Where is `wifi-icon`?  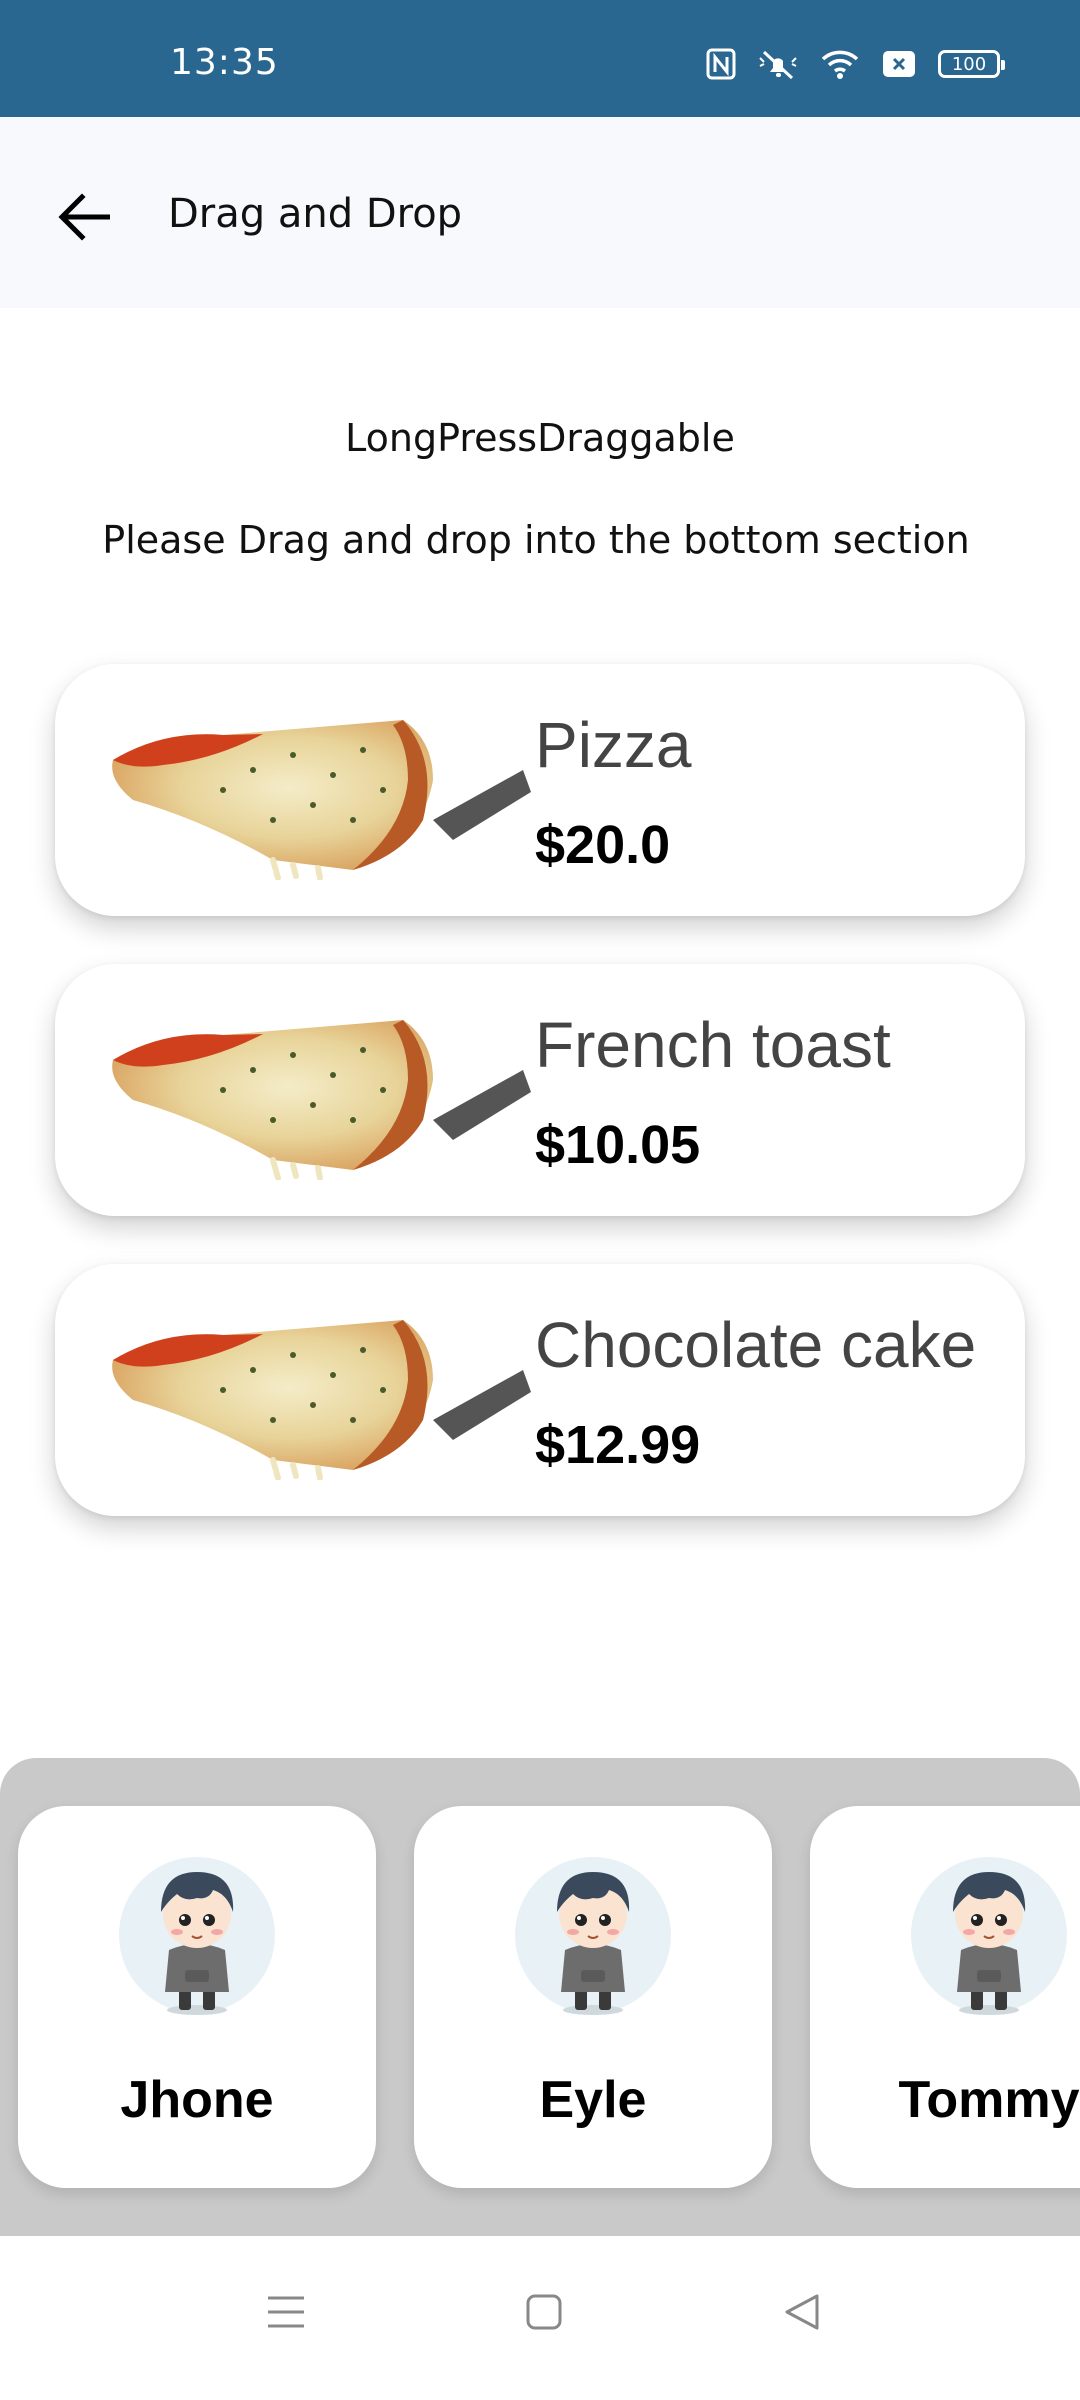
wifi-icon is located at coordinates (840, 64).